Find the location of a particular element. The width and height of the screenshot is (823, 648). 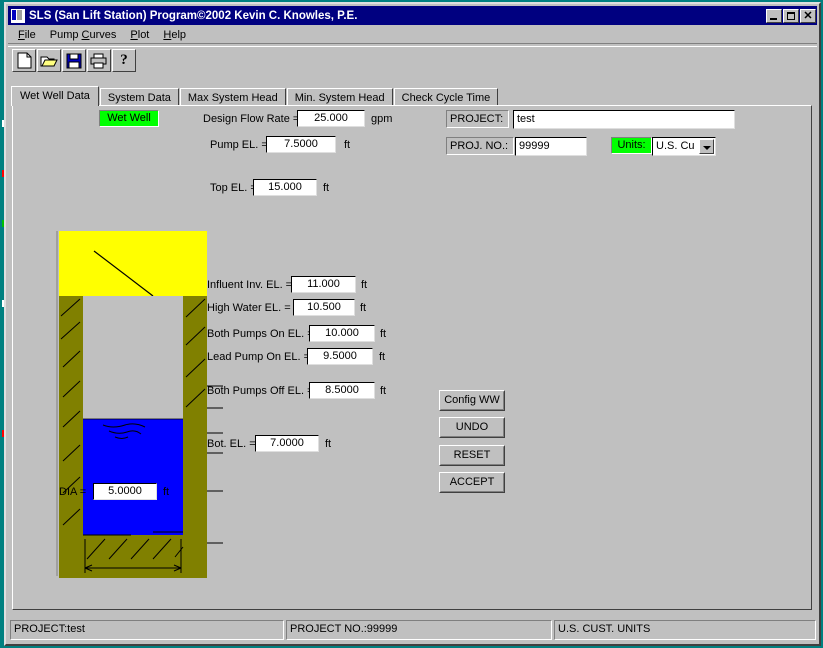

accept-button: ACCEPT is located at coordinates (472, 482).